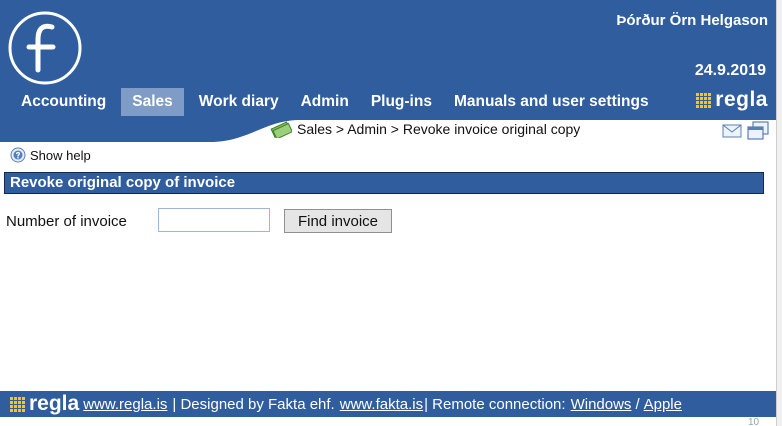  I want to click on windows-link: Windows, so click(601, 404).